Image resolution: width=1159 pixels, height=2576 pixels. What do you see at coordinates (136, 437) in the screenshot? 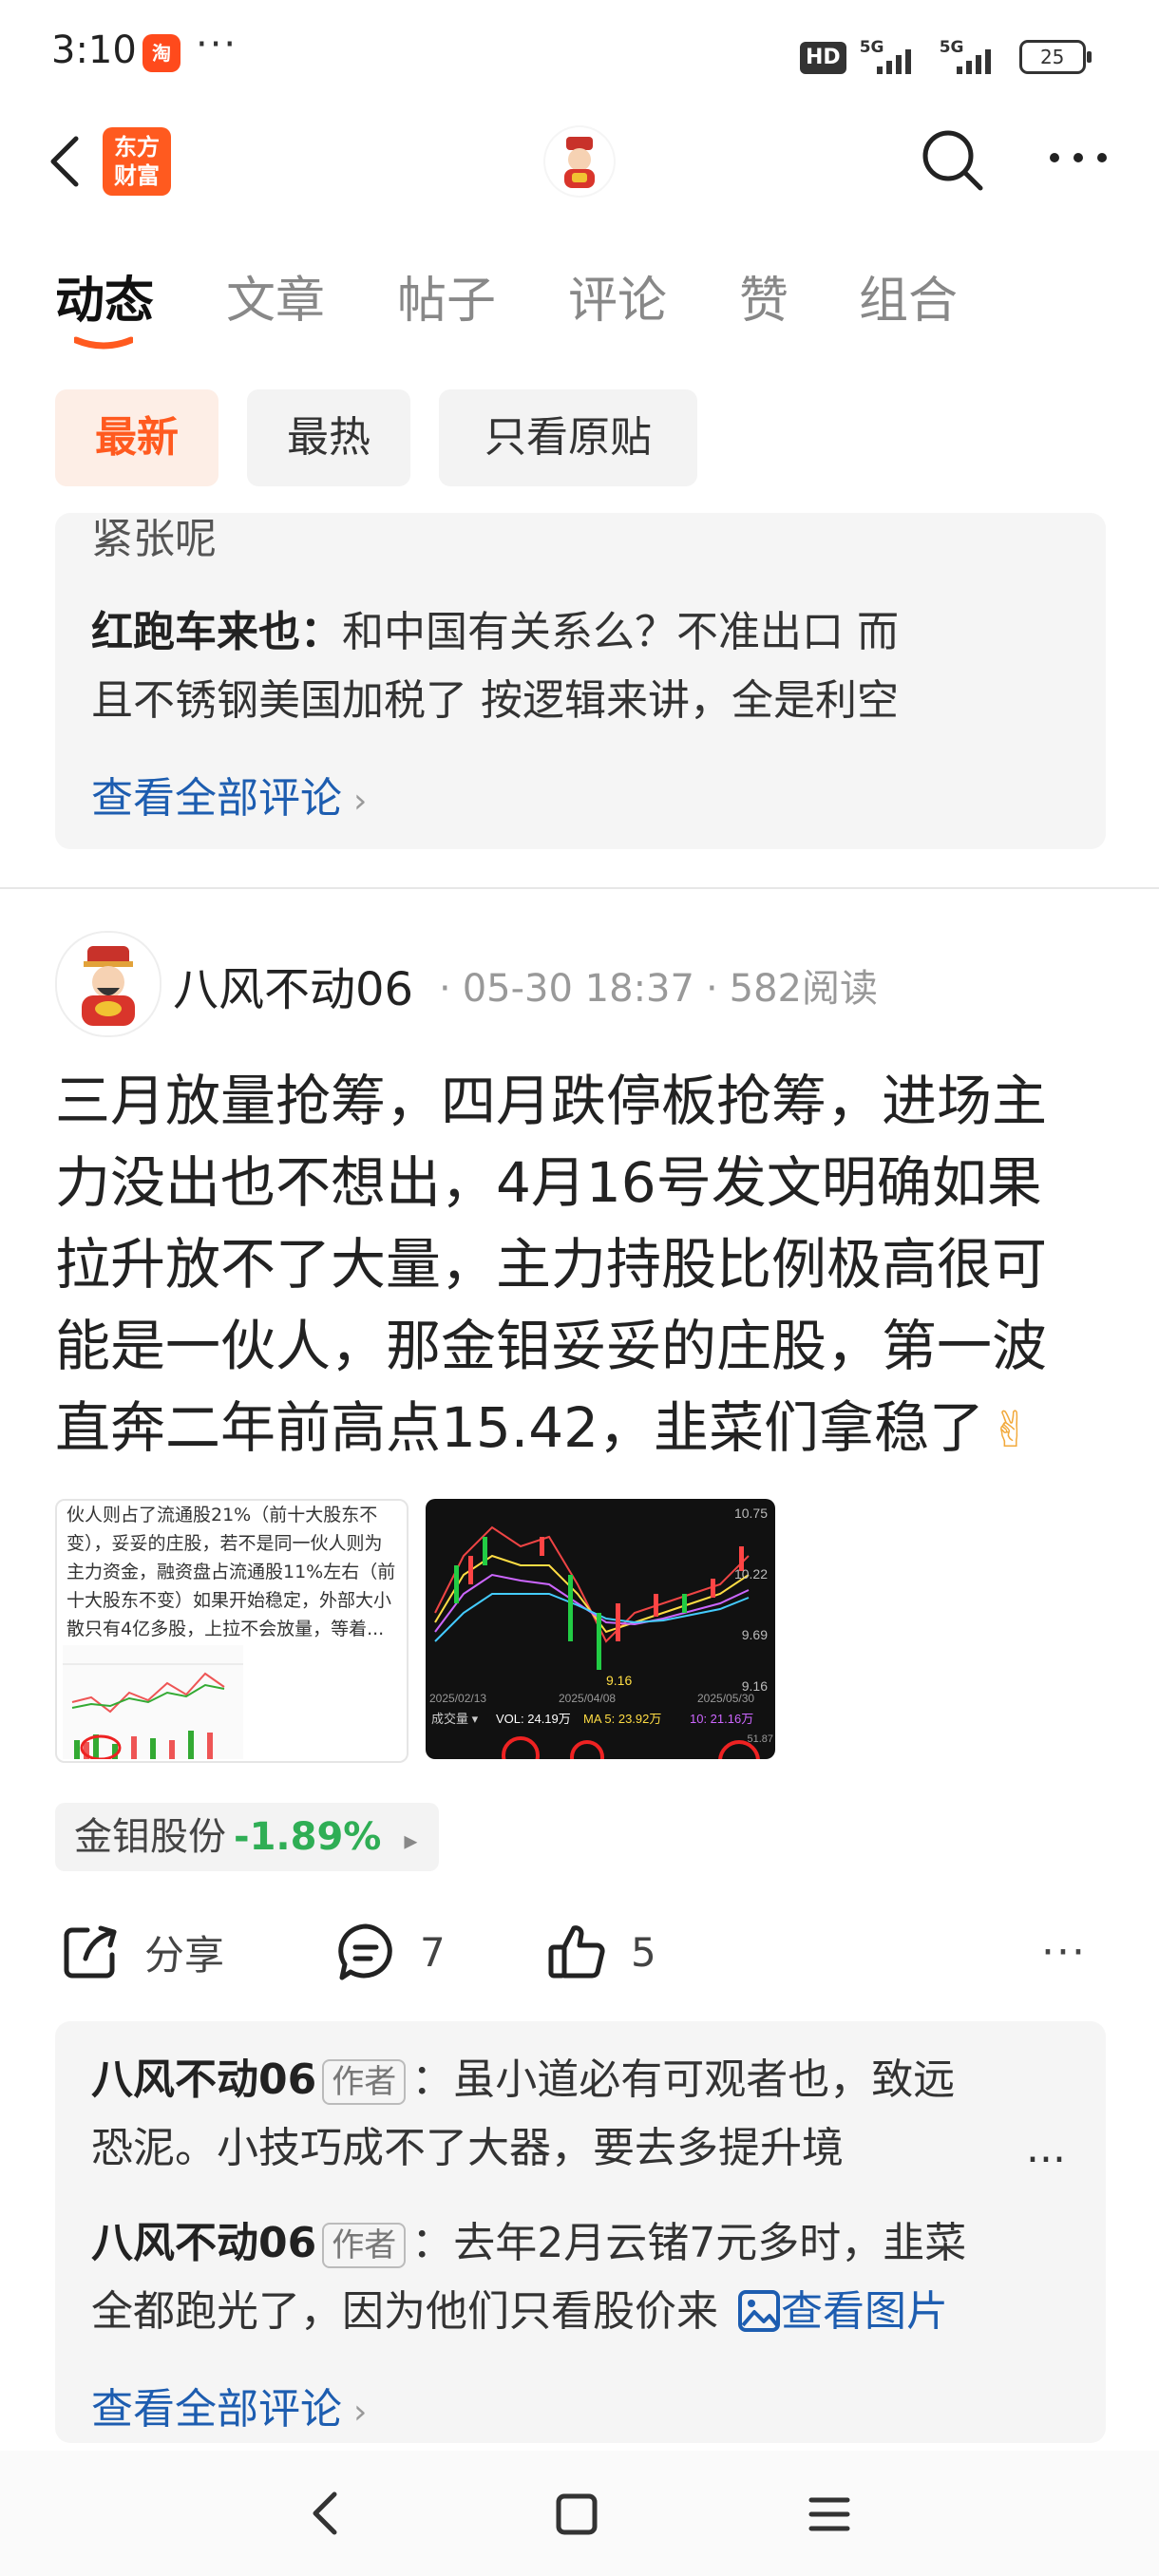
I see `filter-latest: 最新` at bounding box center [136, 437].